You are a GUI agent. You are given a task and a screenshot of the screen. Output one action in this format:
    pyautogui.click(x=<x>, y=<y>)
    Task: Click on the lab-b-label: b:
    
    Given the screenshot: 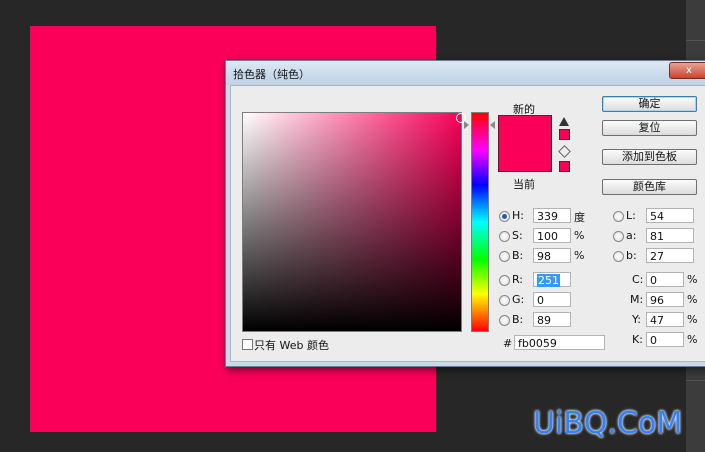 What is the action you would take?
    pyautogui.click(x=631, y=255)
    